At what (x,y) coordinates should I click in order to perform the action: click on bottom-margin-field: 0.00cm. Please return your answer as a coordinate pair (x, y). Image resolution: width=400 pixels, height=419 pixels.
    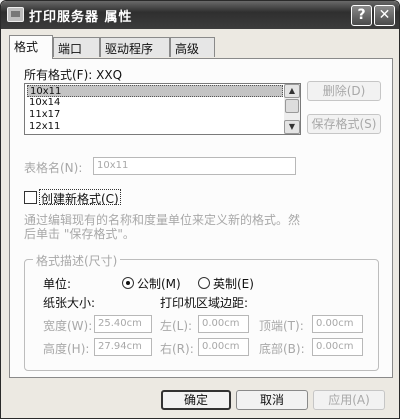
    Looking at the image, I should click on (337, 347).